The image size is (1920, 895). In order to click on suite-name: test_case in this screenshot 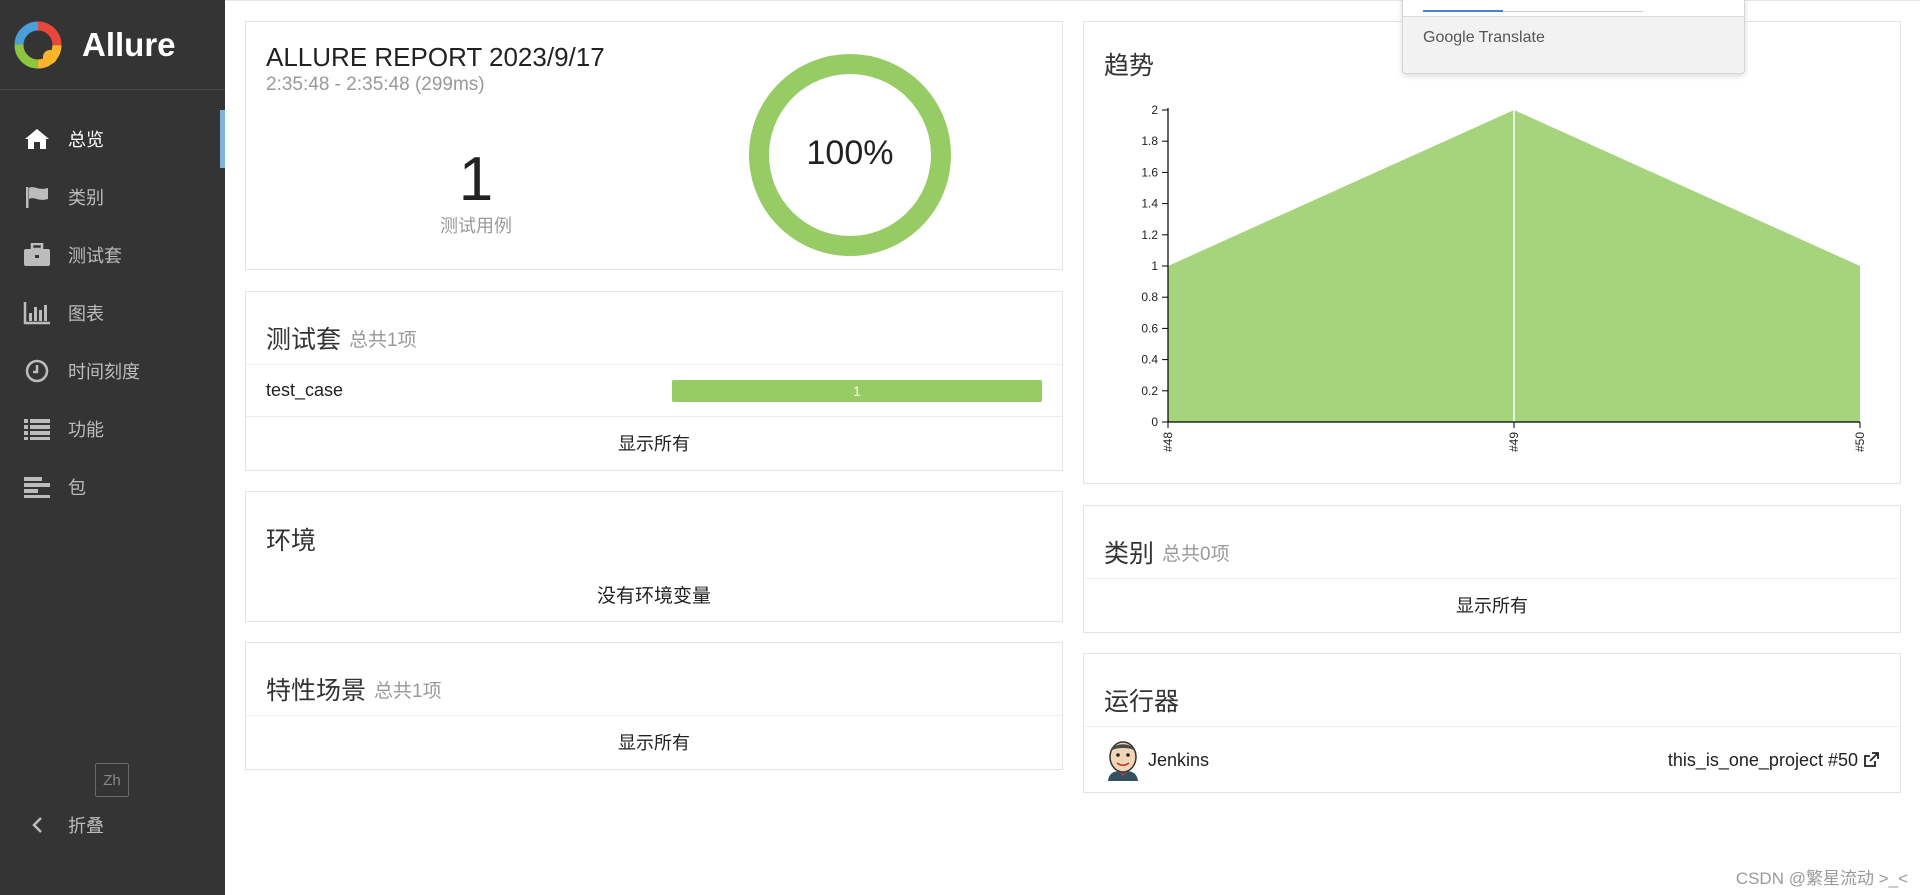, I will do `click(305, 390)`.